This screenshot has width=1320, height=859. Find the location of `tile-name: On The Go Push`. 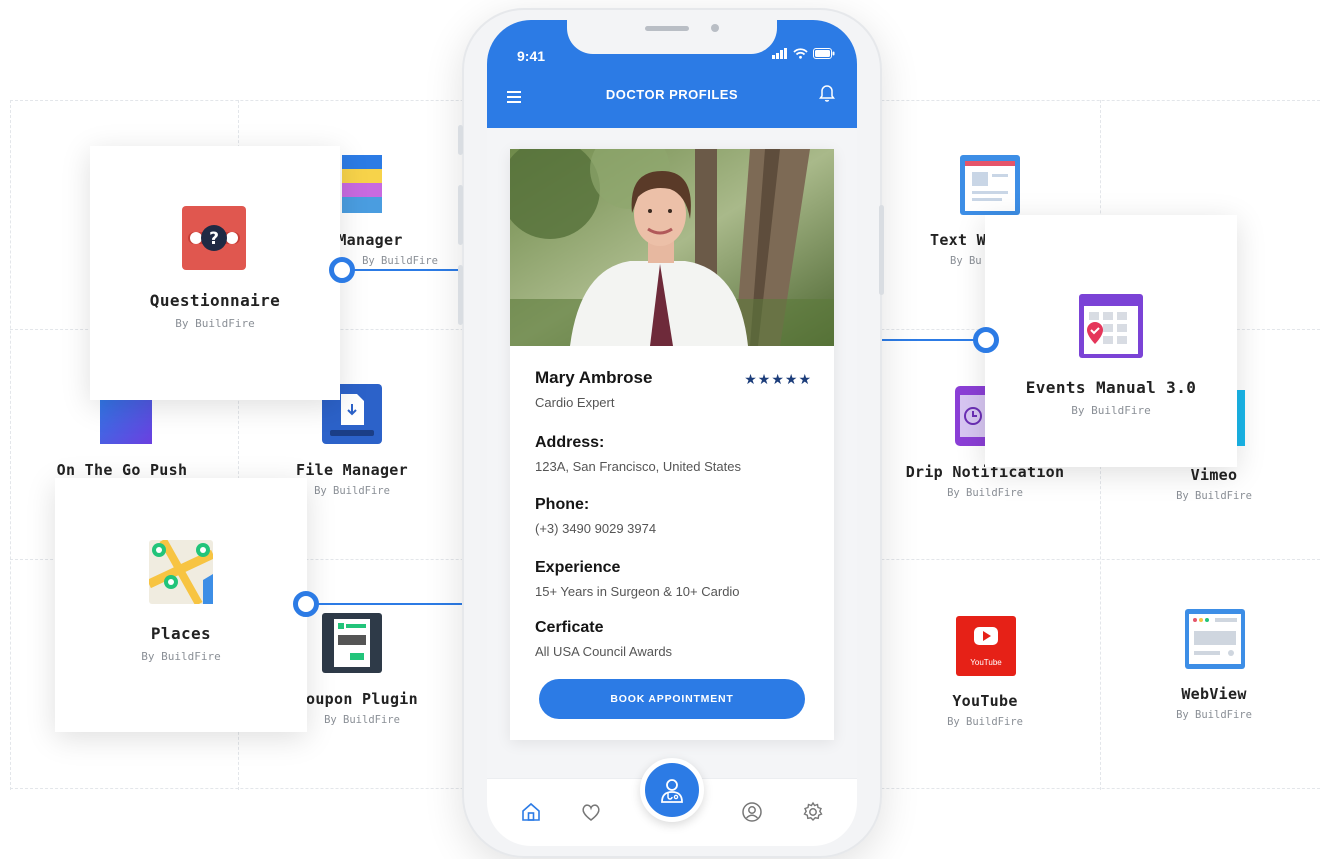

tile-name: On The Go Push is located at coordinates (122, 470).